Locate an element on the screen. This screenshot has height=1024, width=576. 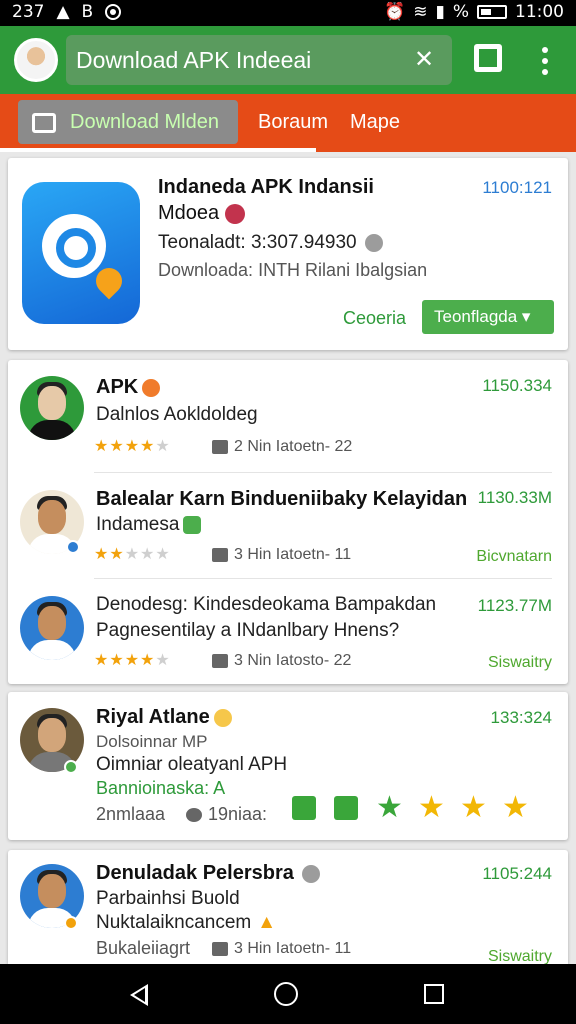
no-signal-icon: ✕ is located at coordinates (424, 60).